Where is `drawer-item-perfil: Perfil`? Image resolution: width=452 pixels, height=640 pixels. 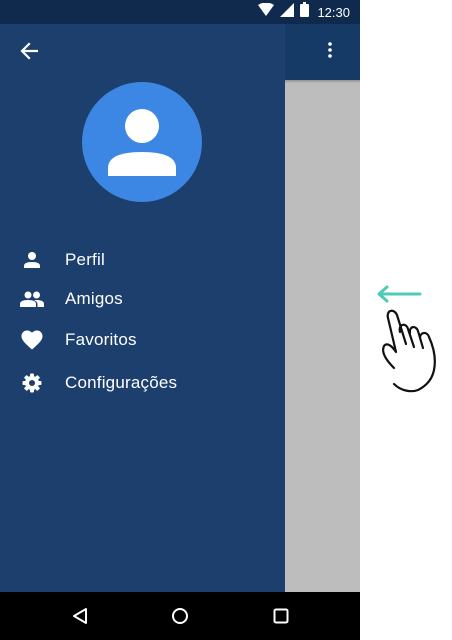
drawer-item-perfil: Perfil is located at coordinates (142, 260).